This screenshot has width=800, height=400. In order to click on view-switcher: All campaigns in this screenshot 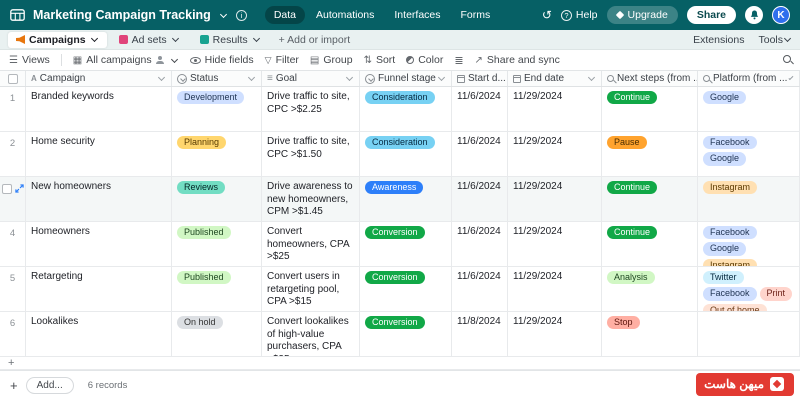, I will do `click(126, 60)`.